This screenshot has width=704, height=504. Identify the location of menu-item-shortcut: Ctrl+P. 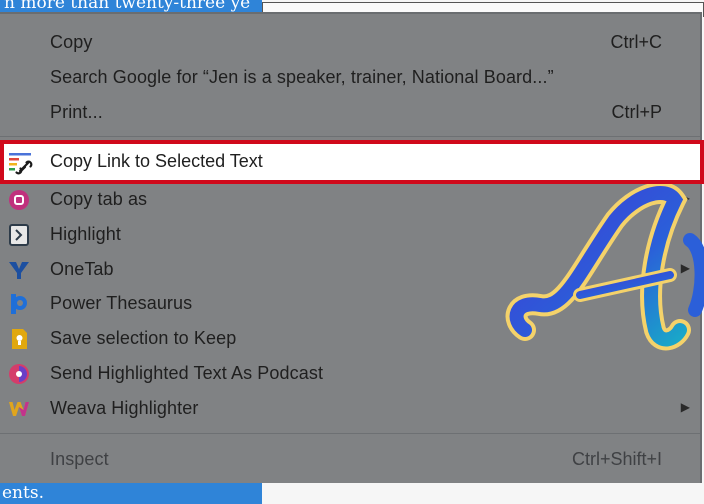
(636, 112).